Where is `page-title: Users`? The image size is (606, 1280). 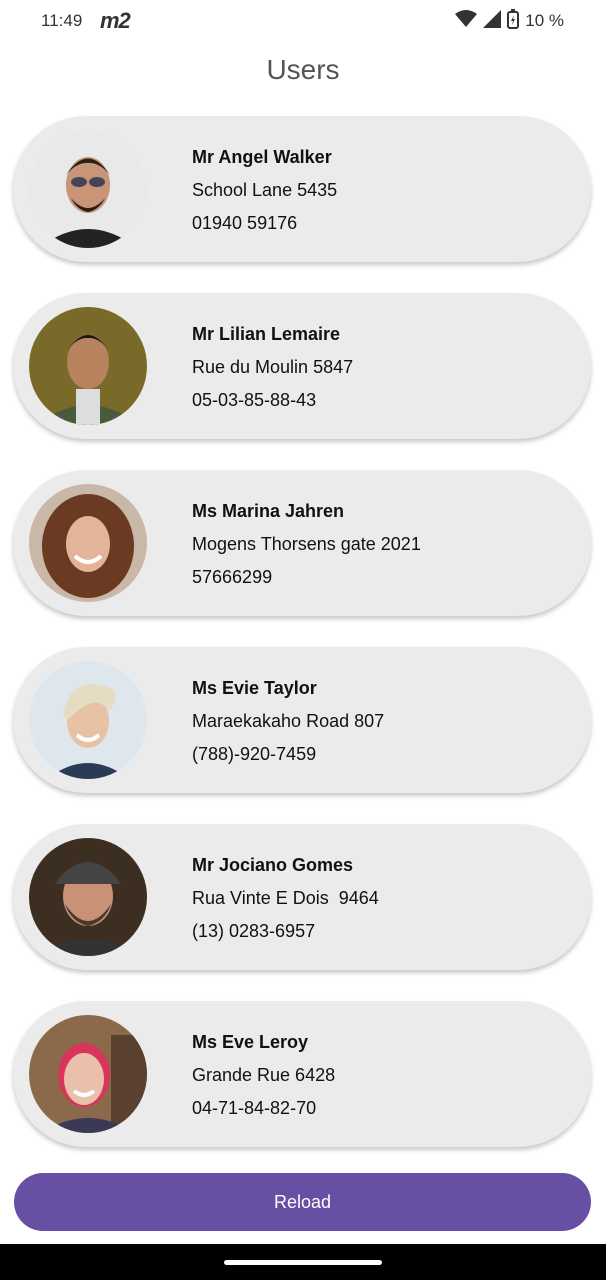 page-title: Users is located at coordinates (303, 69).